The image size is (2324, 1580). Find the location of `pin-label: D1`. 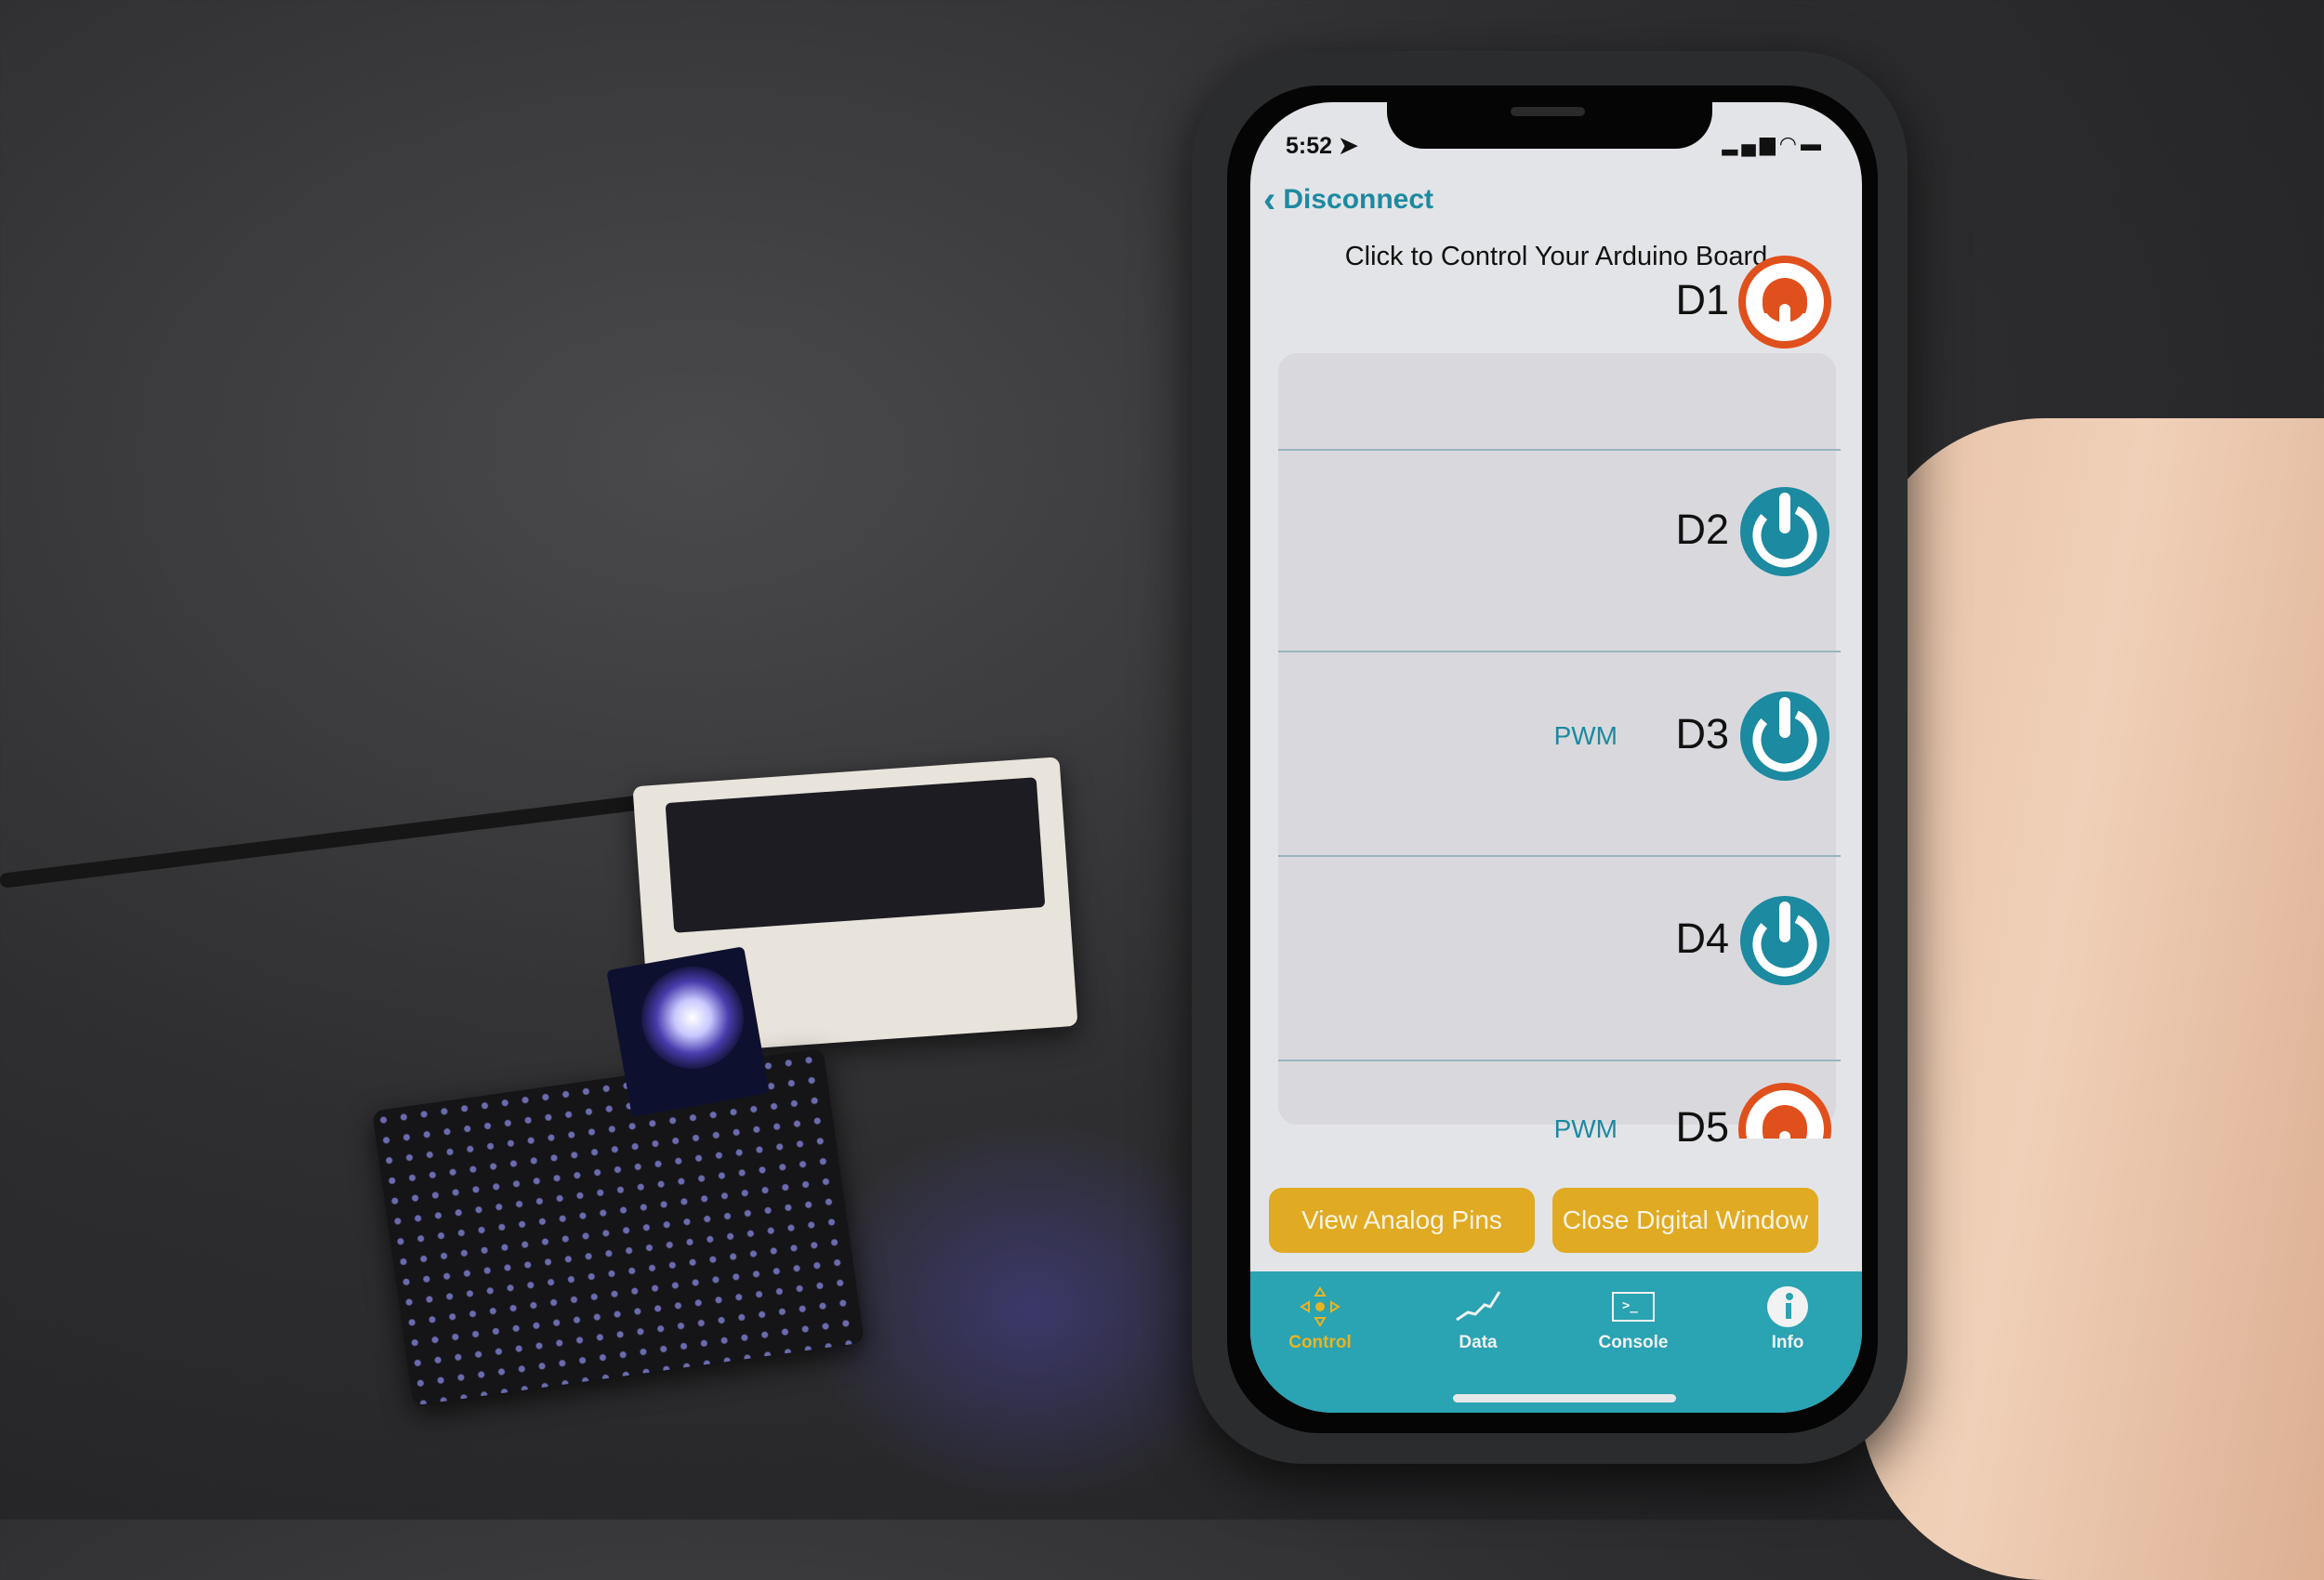

pin-label: D1 is located at coordinates (1702, 299).